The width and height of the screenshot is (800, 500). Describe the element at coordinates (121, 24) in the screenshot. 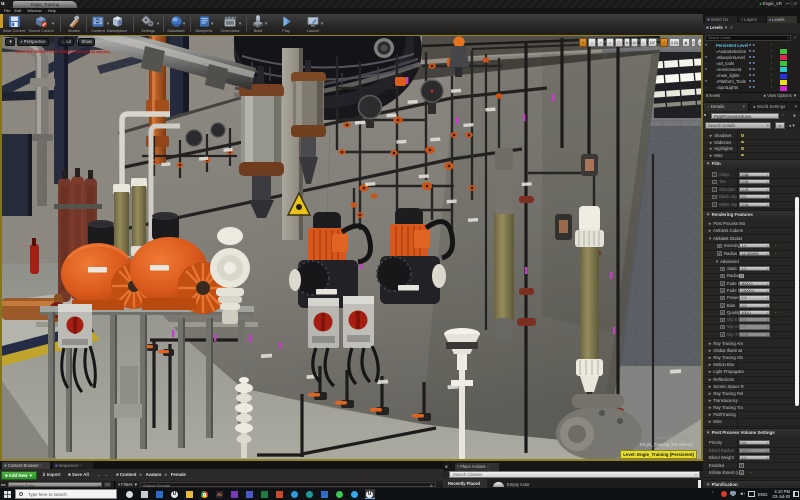

I see `svg-text: M` at that location.